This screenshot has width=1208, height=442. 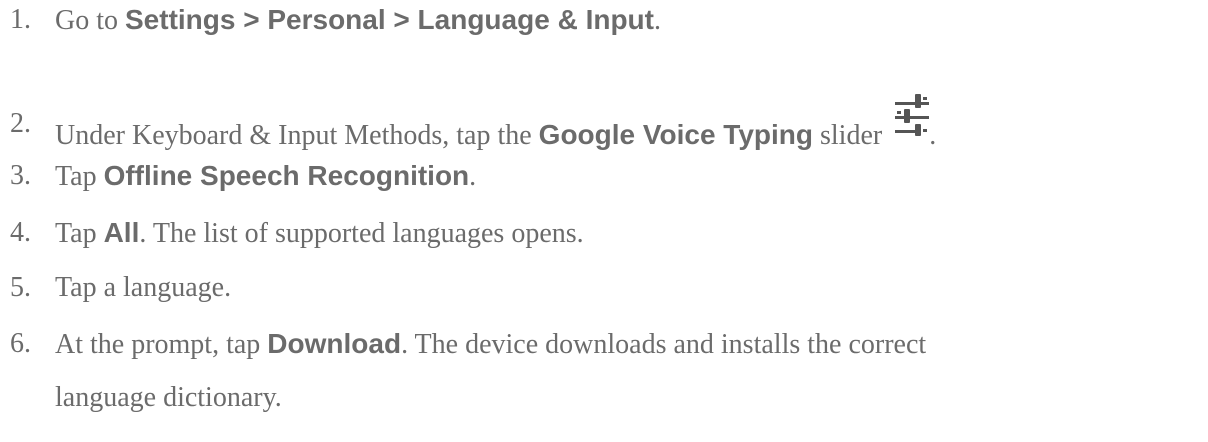 I want to click on step-number: 6., so click(x=20, y=343).